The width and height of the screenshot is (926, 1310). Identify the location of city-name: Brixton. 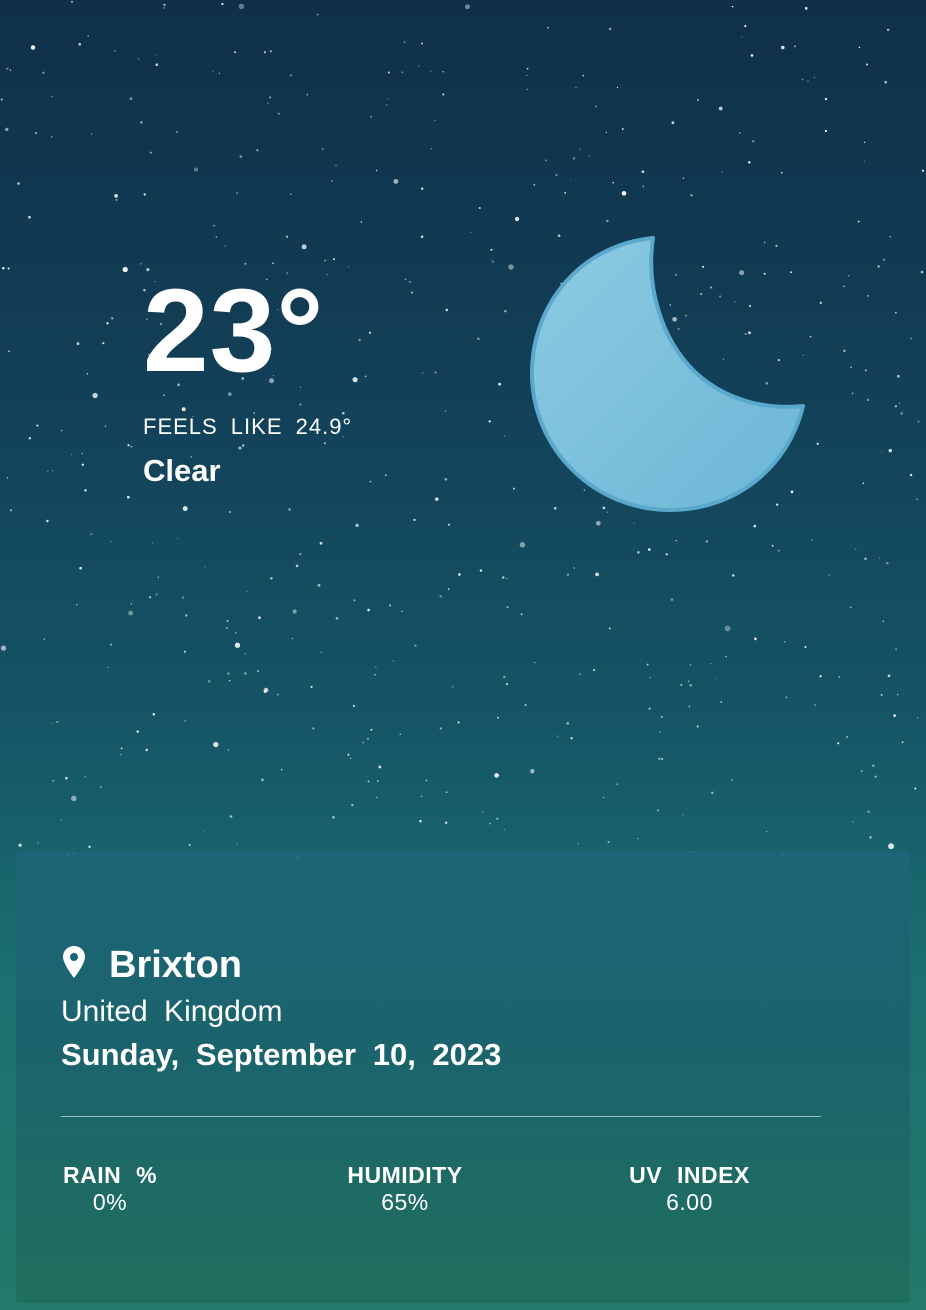
(175, 965).